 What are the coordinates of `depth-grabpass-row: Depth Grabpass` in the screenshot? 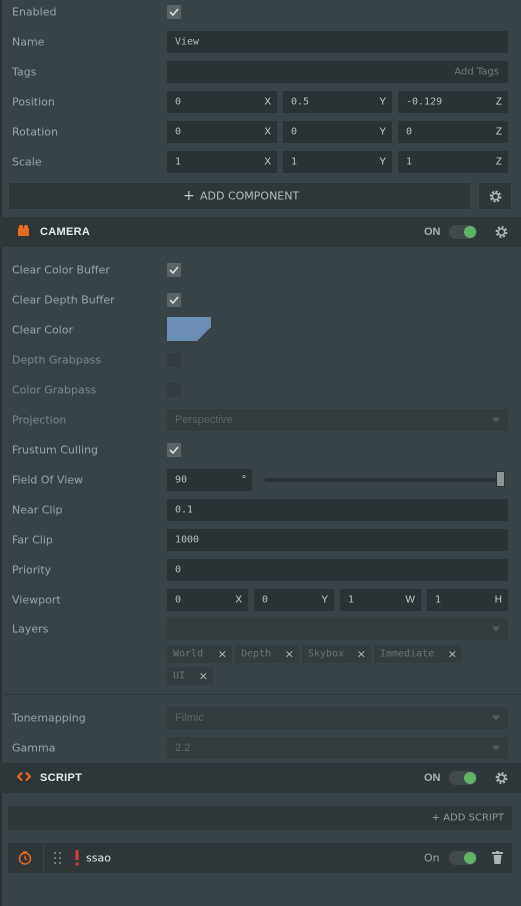 It's located at (260, 360).